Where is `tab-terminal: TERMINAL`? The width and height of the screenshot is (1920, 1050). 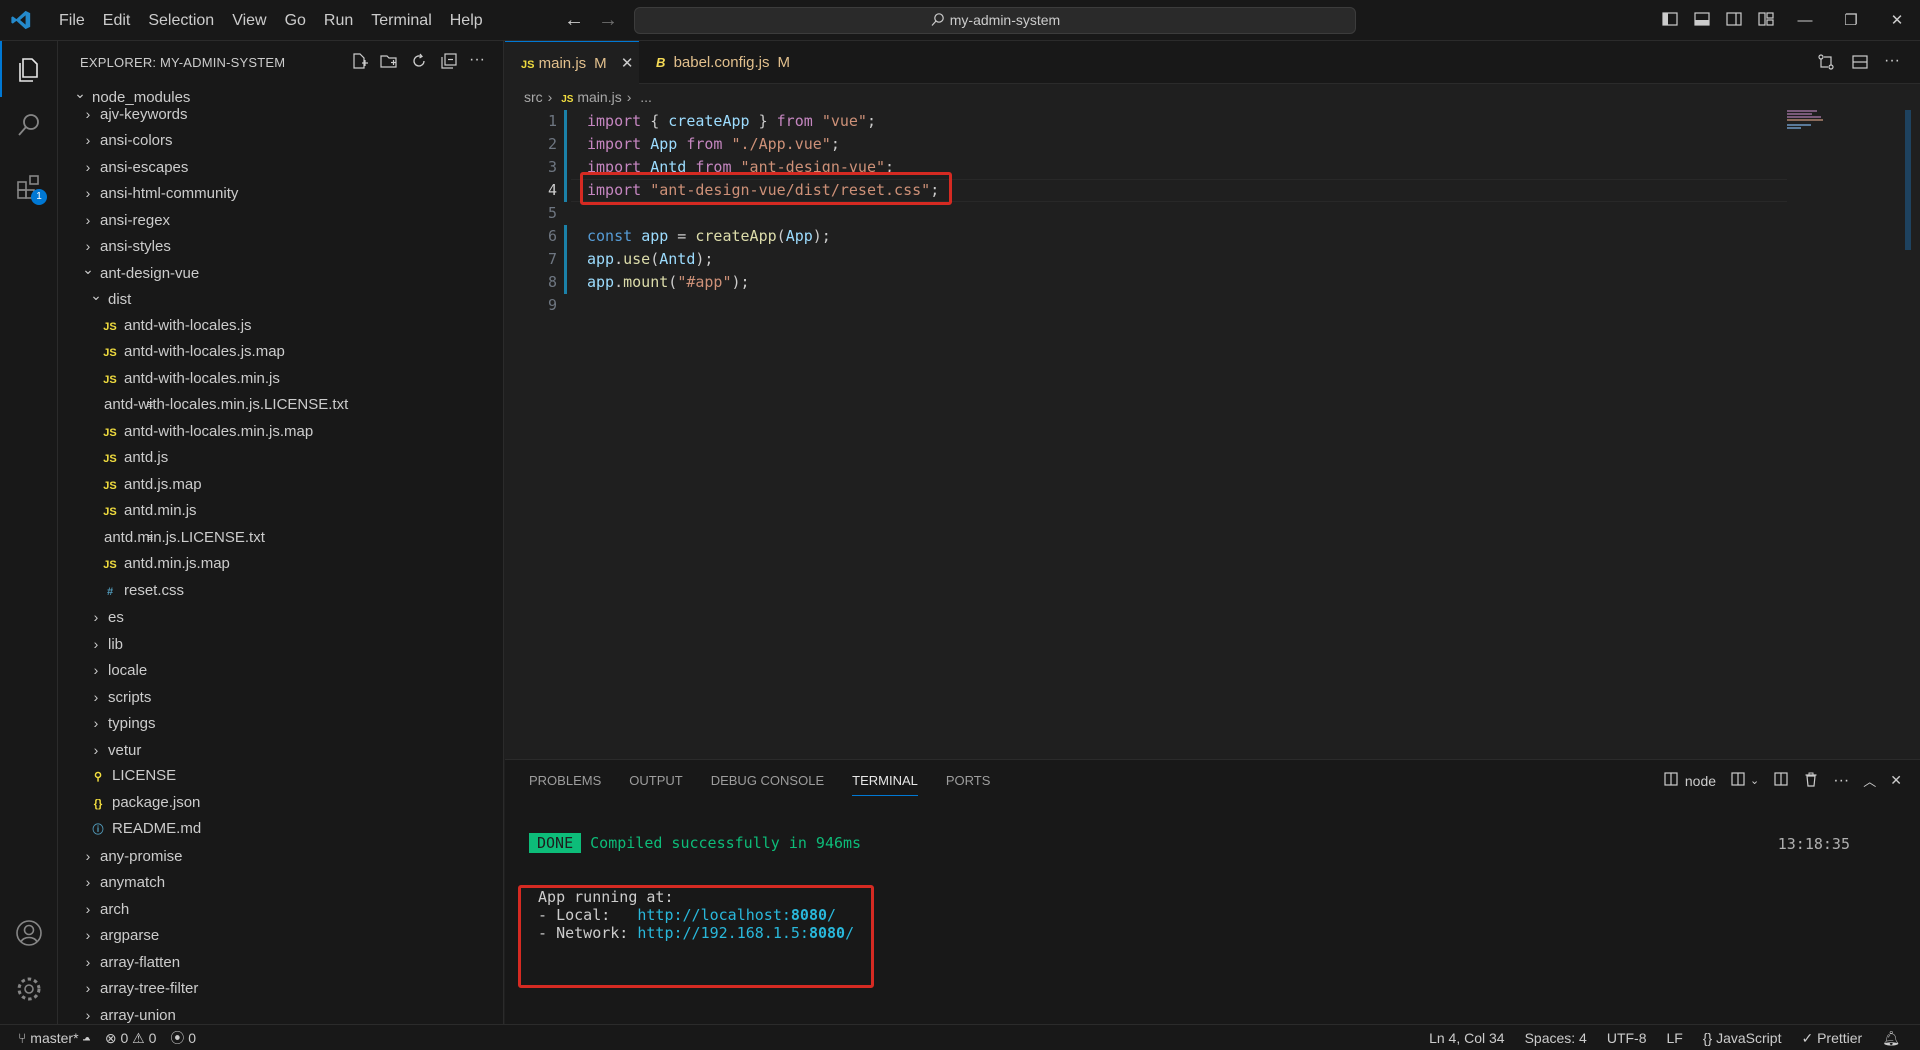 tab-terminal: TERMINAL is located at coordinates (885, 781).